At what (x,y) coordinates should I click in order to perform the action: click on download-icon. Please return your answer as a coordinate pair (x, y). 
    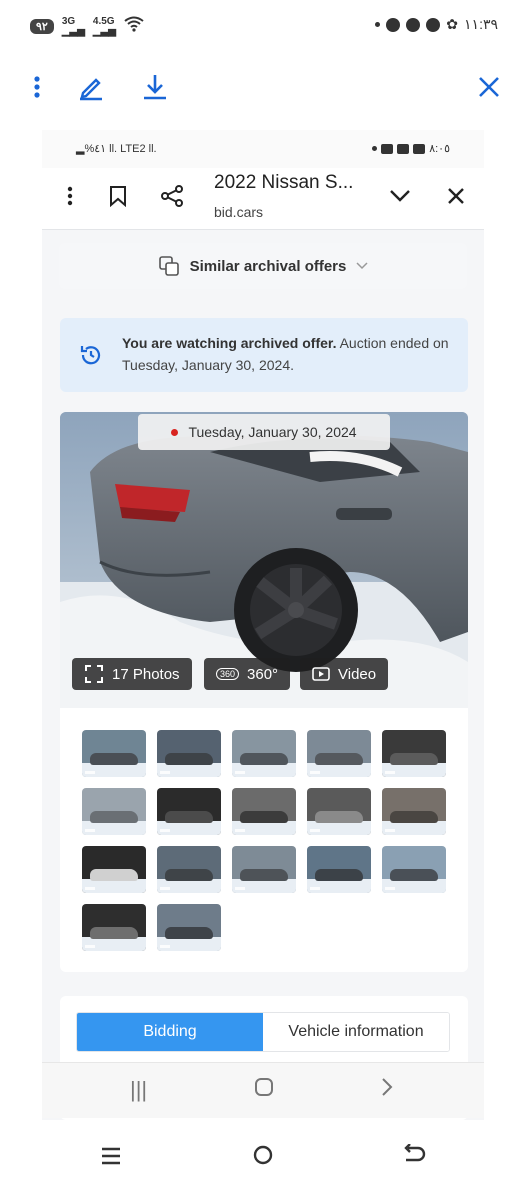
    Looking at the image, I should click on (155, 87).